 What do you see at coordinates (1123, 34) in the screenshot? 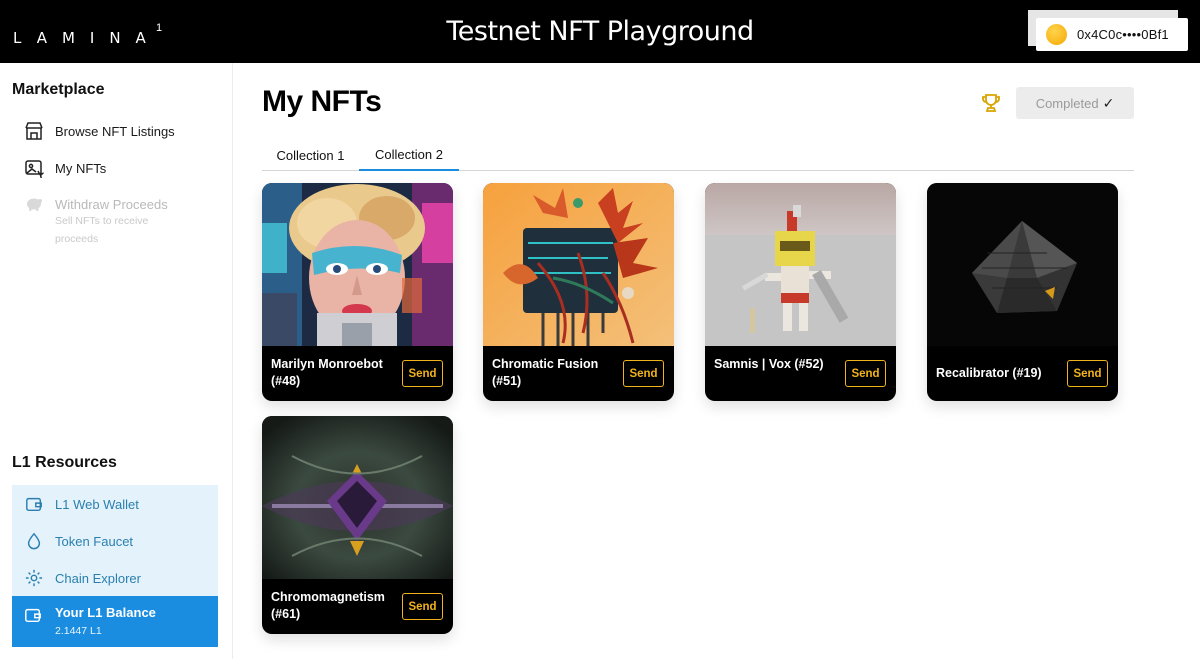
I see `wallet-address: 0x4C0c••••0Bf1` at bounding box center [1123, 34].